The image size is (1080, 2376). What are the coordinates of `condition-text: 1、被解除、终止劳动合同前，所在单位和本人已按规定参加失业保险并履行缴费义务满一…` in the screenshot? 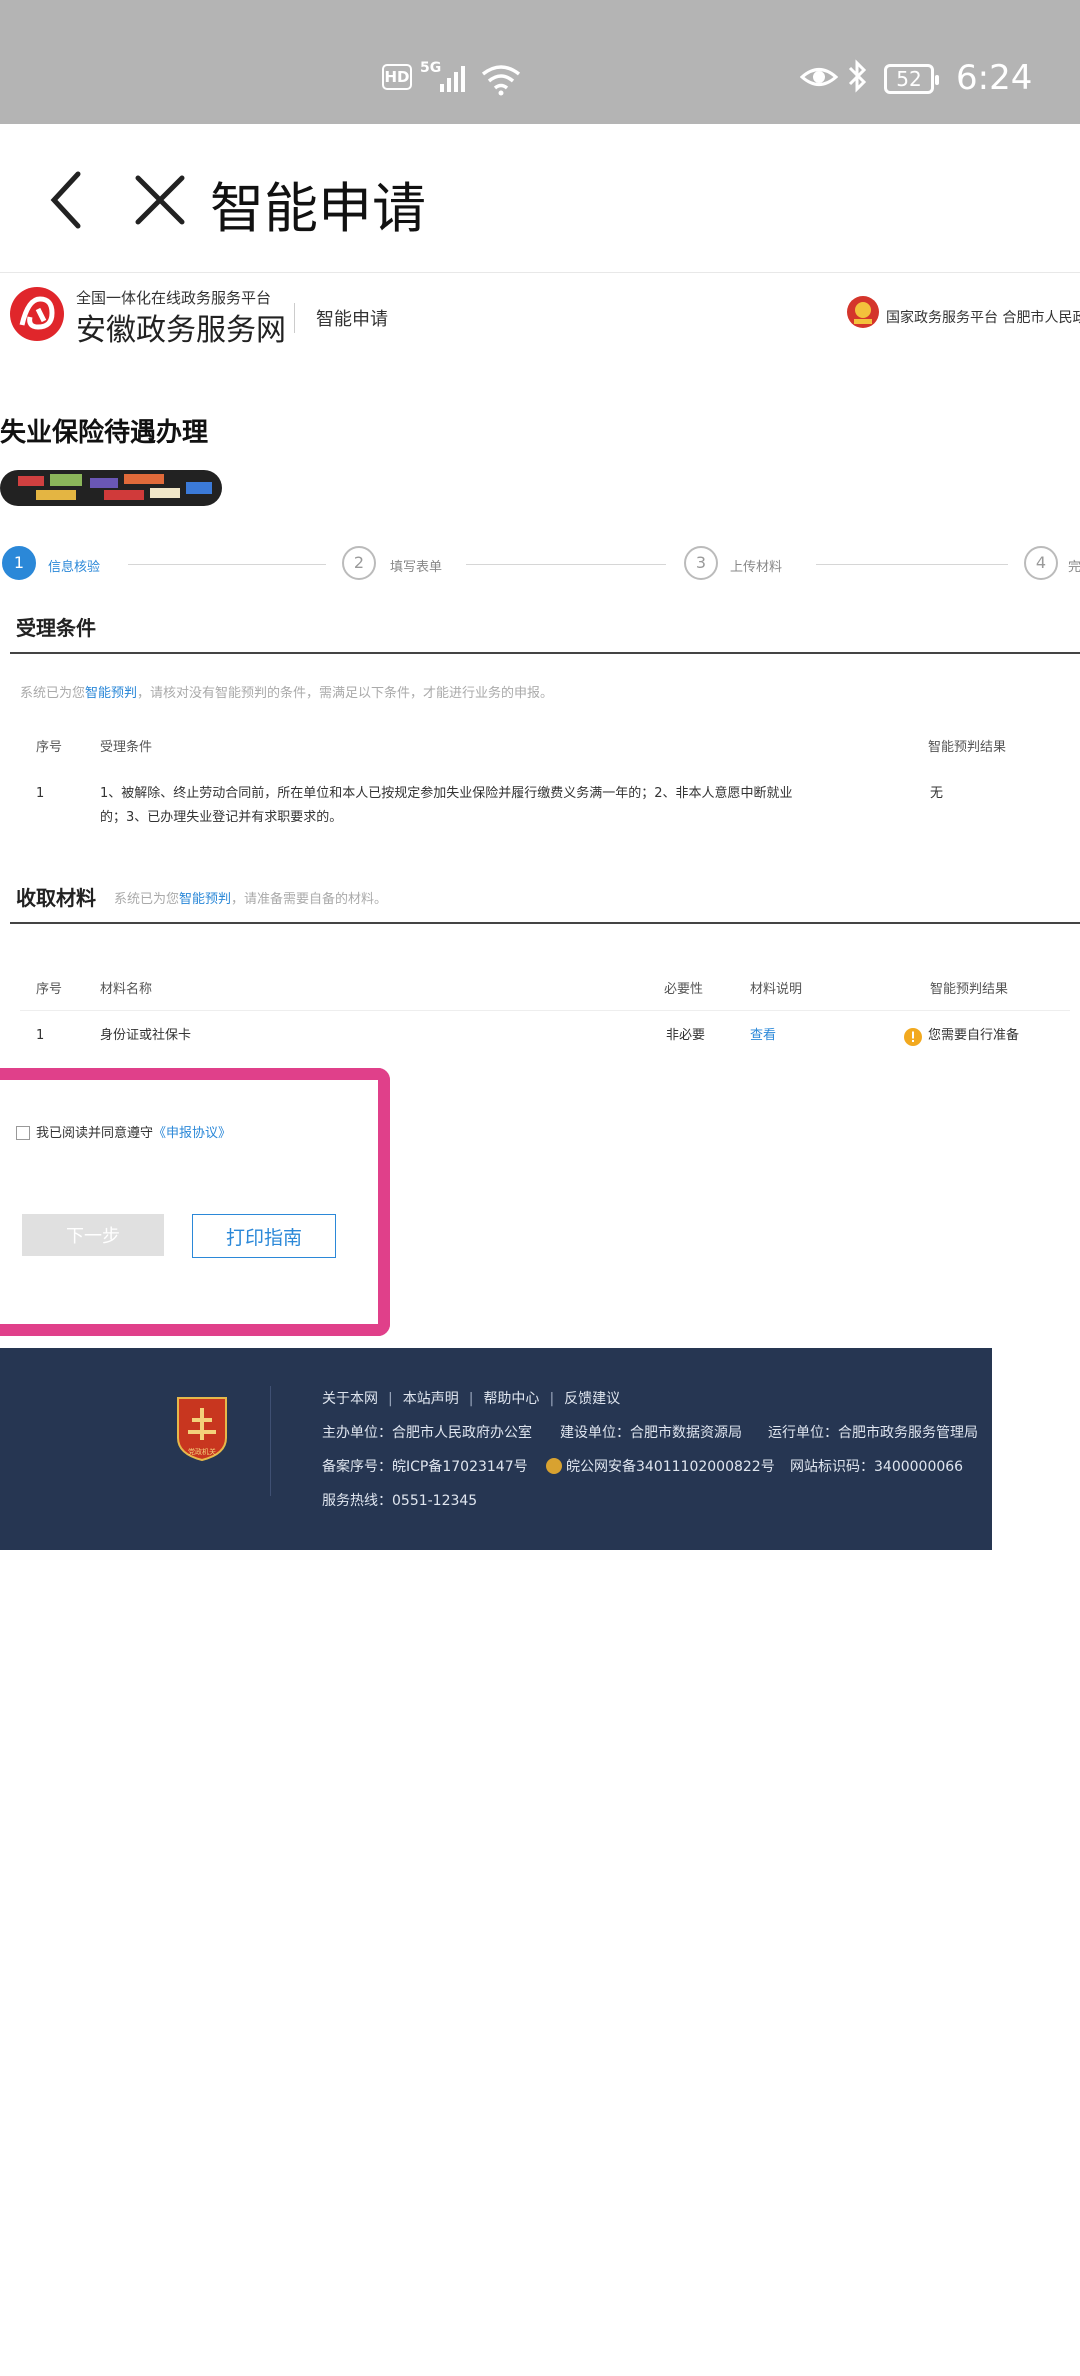 It's located at (446, 805).